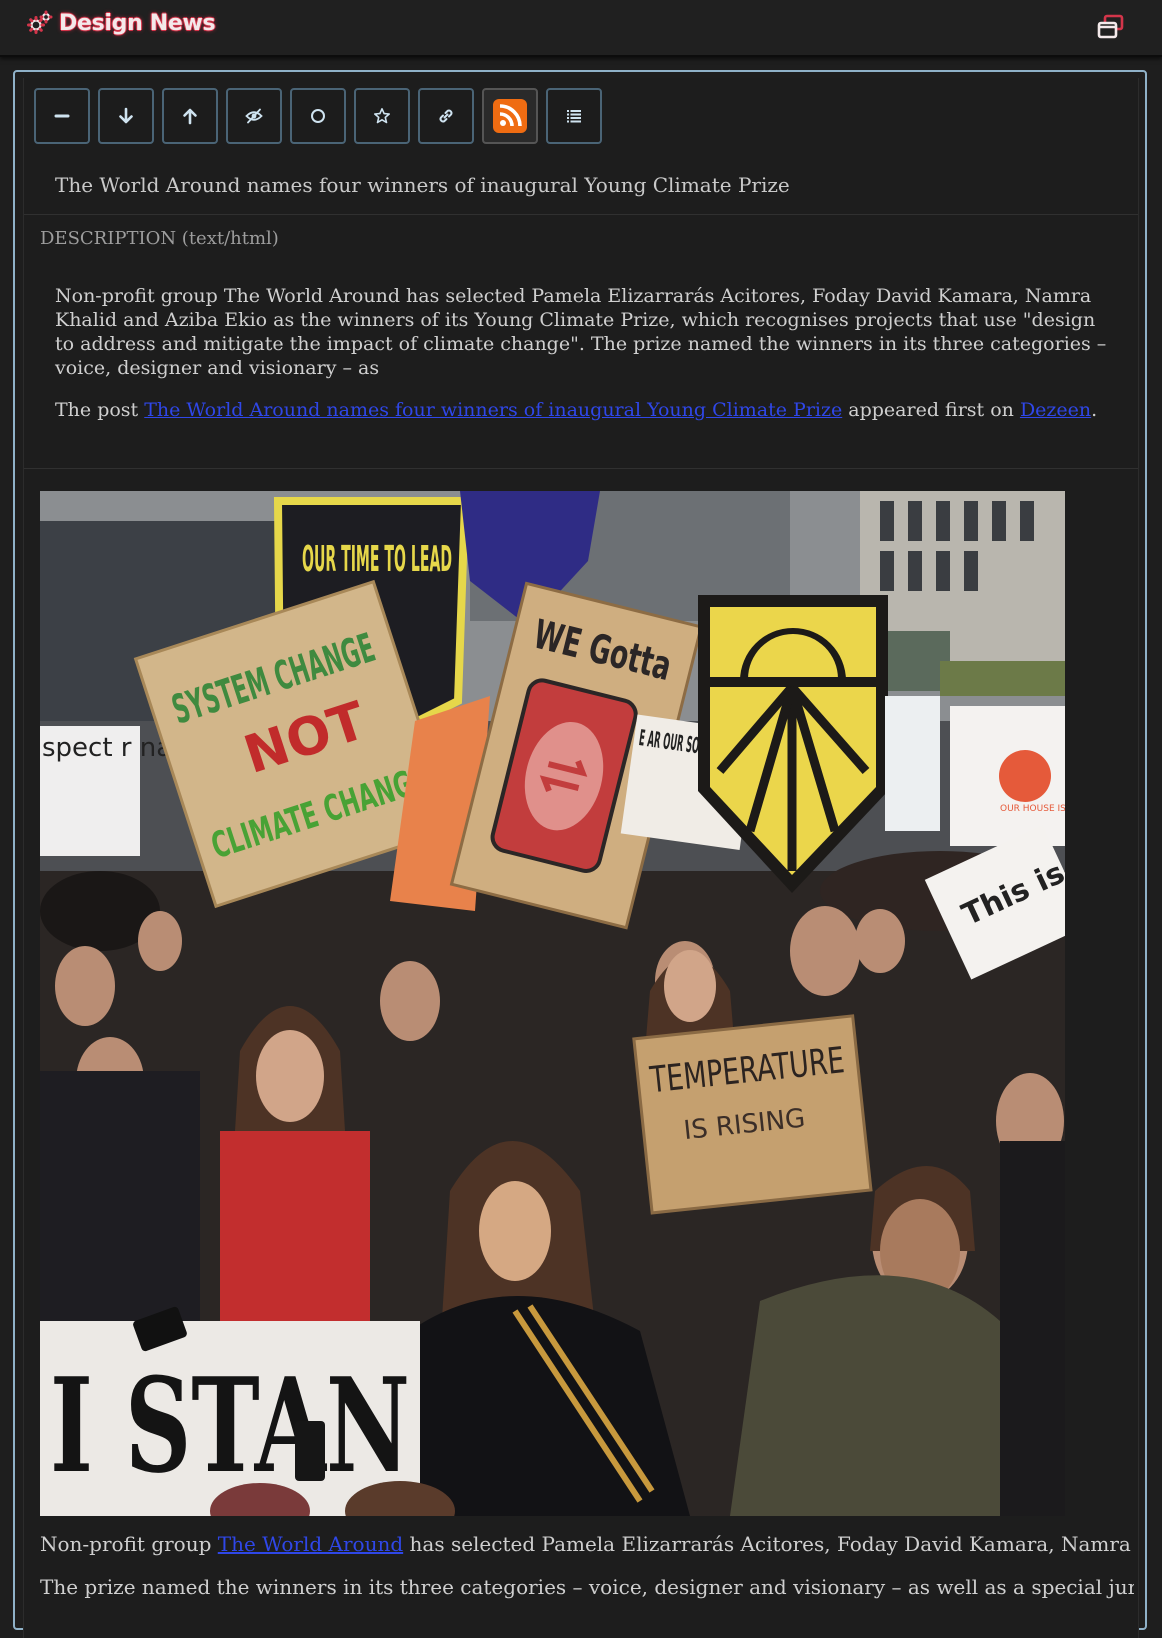 The image size is (1162, 1638). I want to click on rss-badge, so click(510, 116).